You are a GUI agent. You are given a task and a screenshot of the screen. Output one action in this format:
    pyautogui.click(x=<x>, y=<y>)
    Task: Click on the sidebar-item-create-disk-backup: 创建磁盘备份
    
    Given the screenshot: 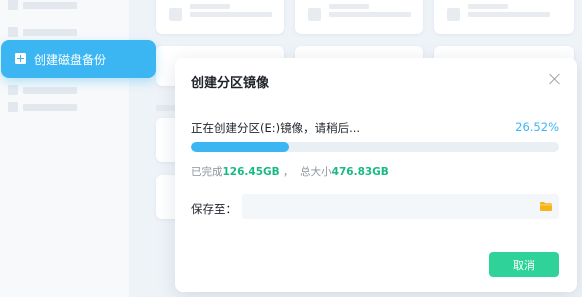 What is the action you would take?
    pyautogui.click(x=78, y=59)
    